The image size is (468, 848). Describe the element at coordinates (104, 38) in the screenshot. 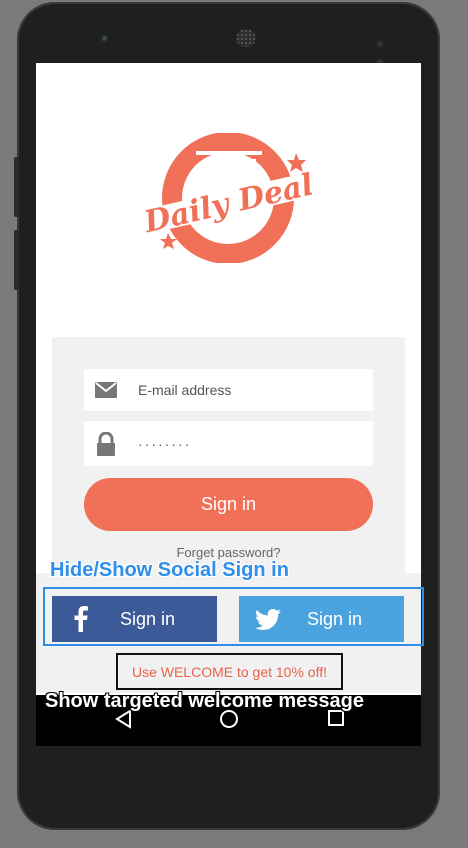

I see `camera-icon` at that location.